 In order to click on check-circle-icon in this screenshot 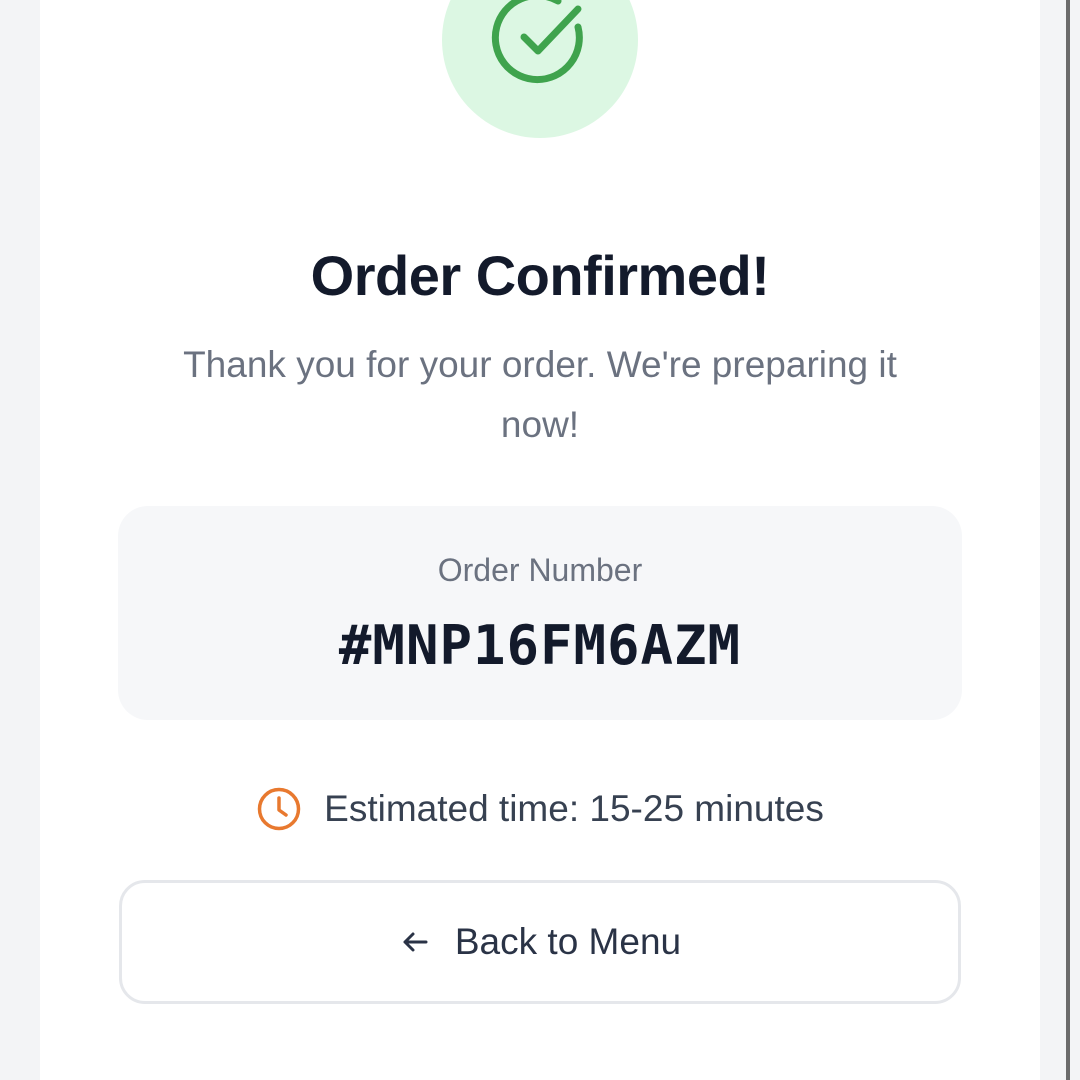, I will do `click(537, 42)`.